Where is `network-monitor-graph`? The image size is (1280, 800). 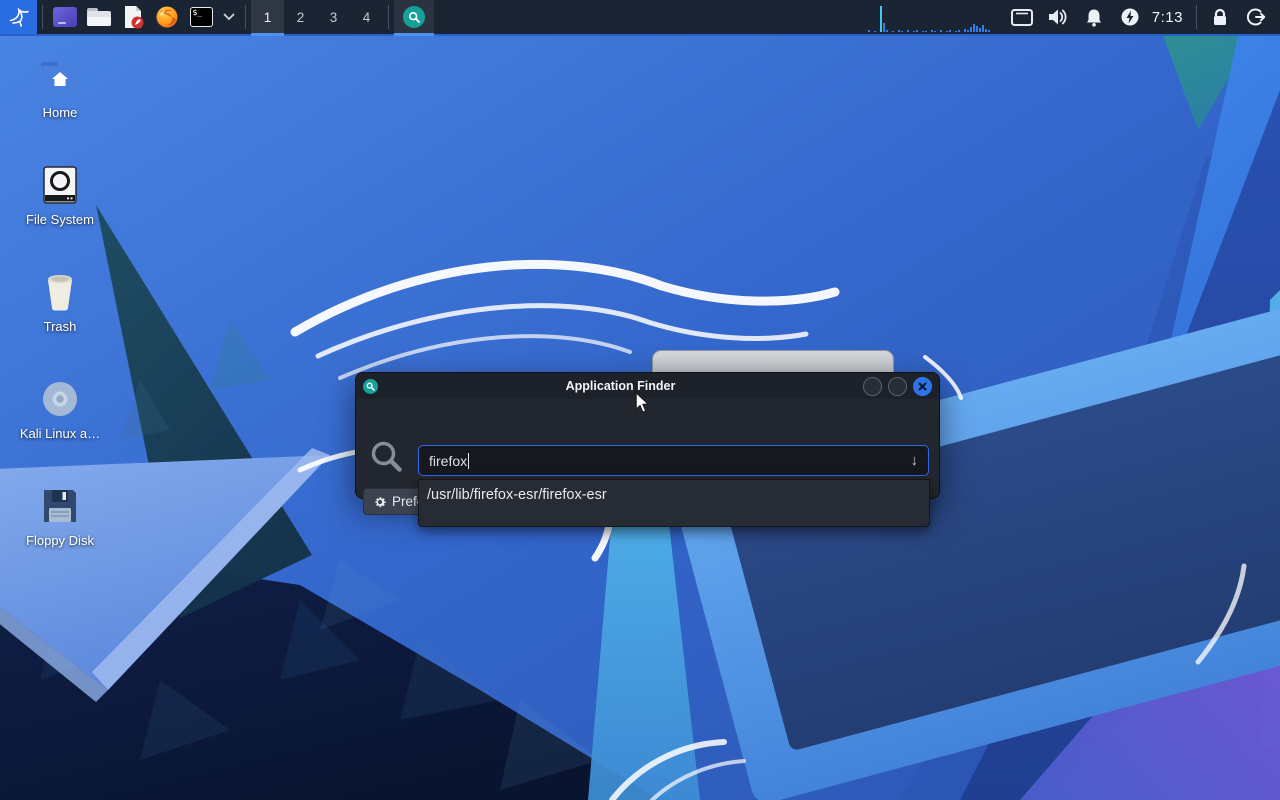 network-monitor-graph is located at coordinates (930, 17).